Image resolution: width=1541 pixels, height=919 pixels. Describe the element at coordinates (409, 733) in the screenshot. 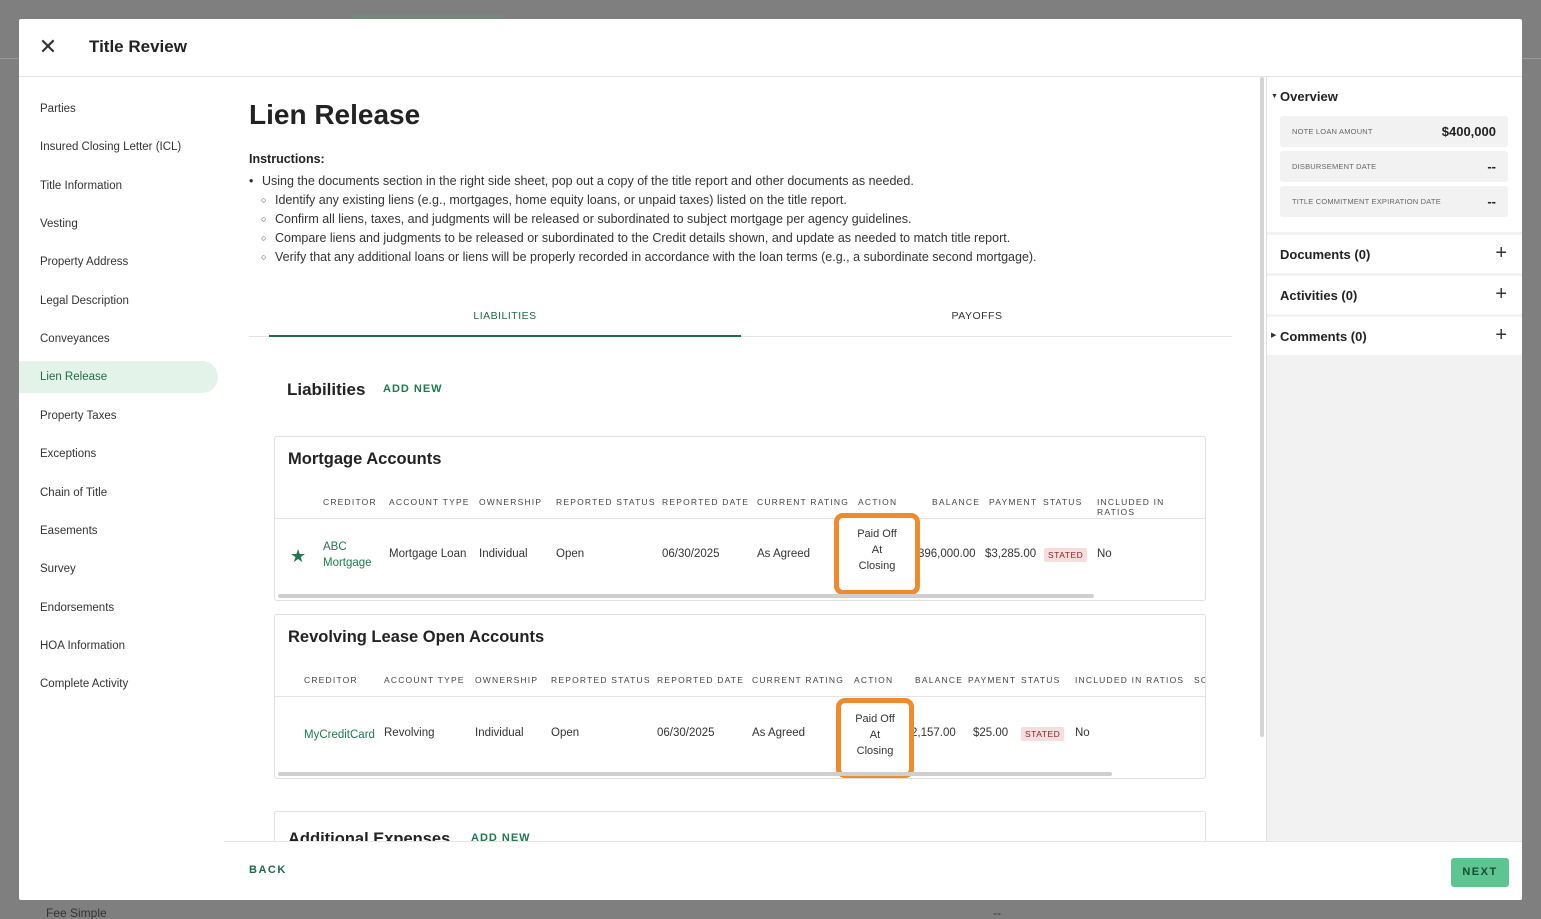

I see `account-type: Revolving` at that location.